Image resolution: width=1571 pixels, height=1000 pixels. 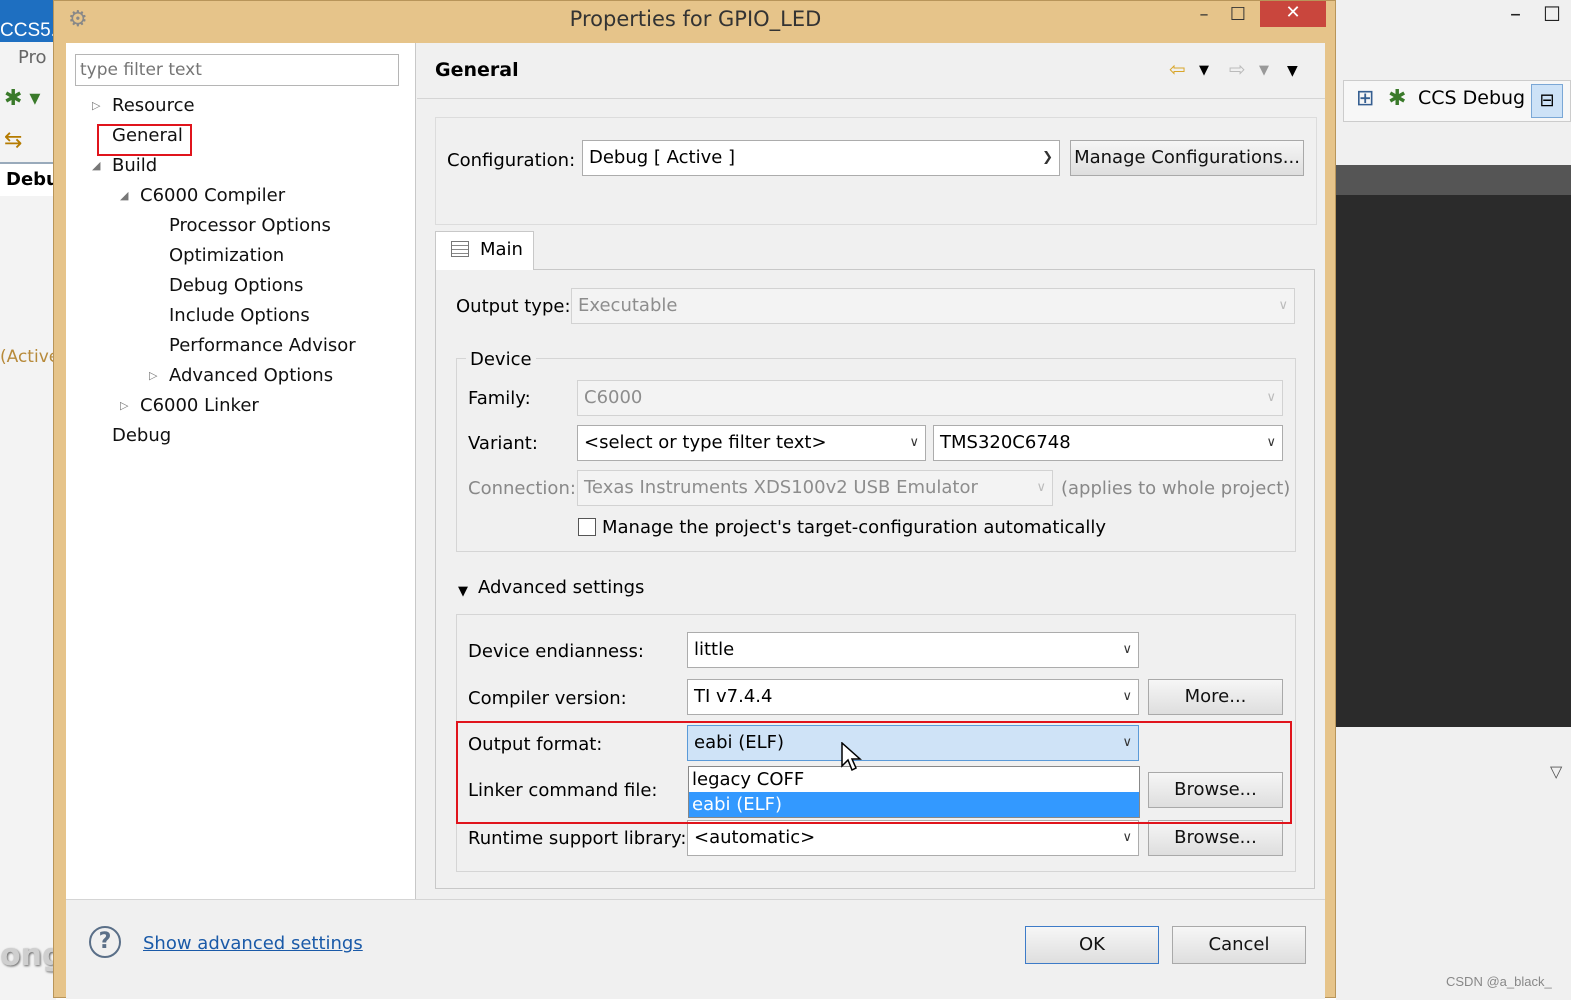 What do you see at coordinates (522, 488) in the screenshot?
I see `connection-label: Connection:` at bounding box center [522, 488].